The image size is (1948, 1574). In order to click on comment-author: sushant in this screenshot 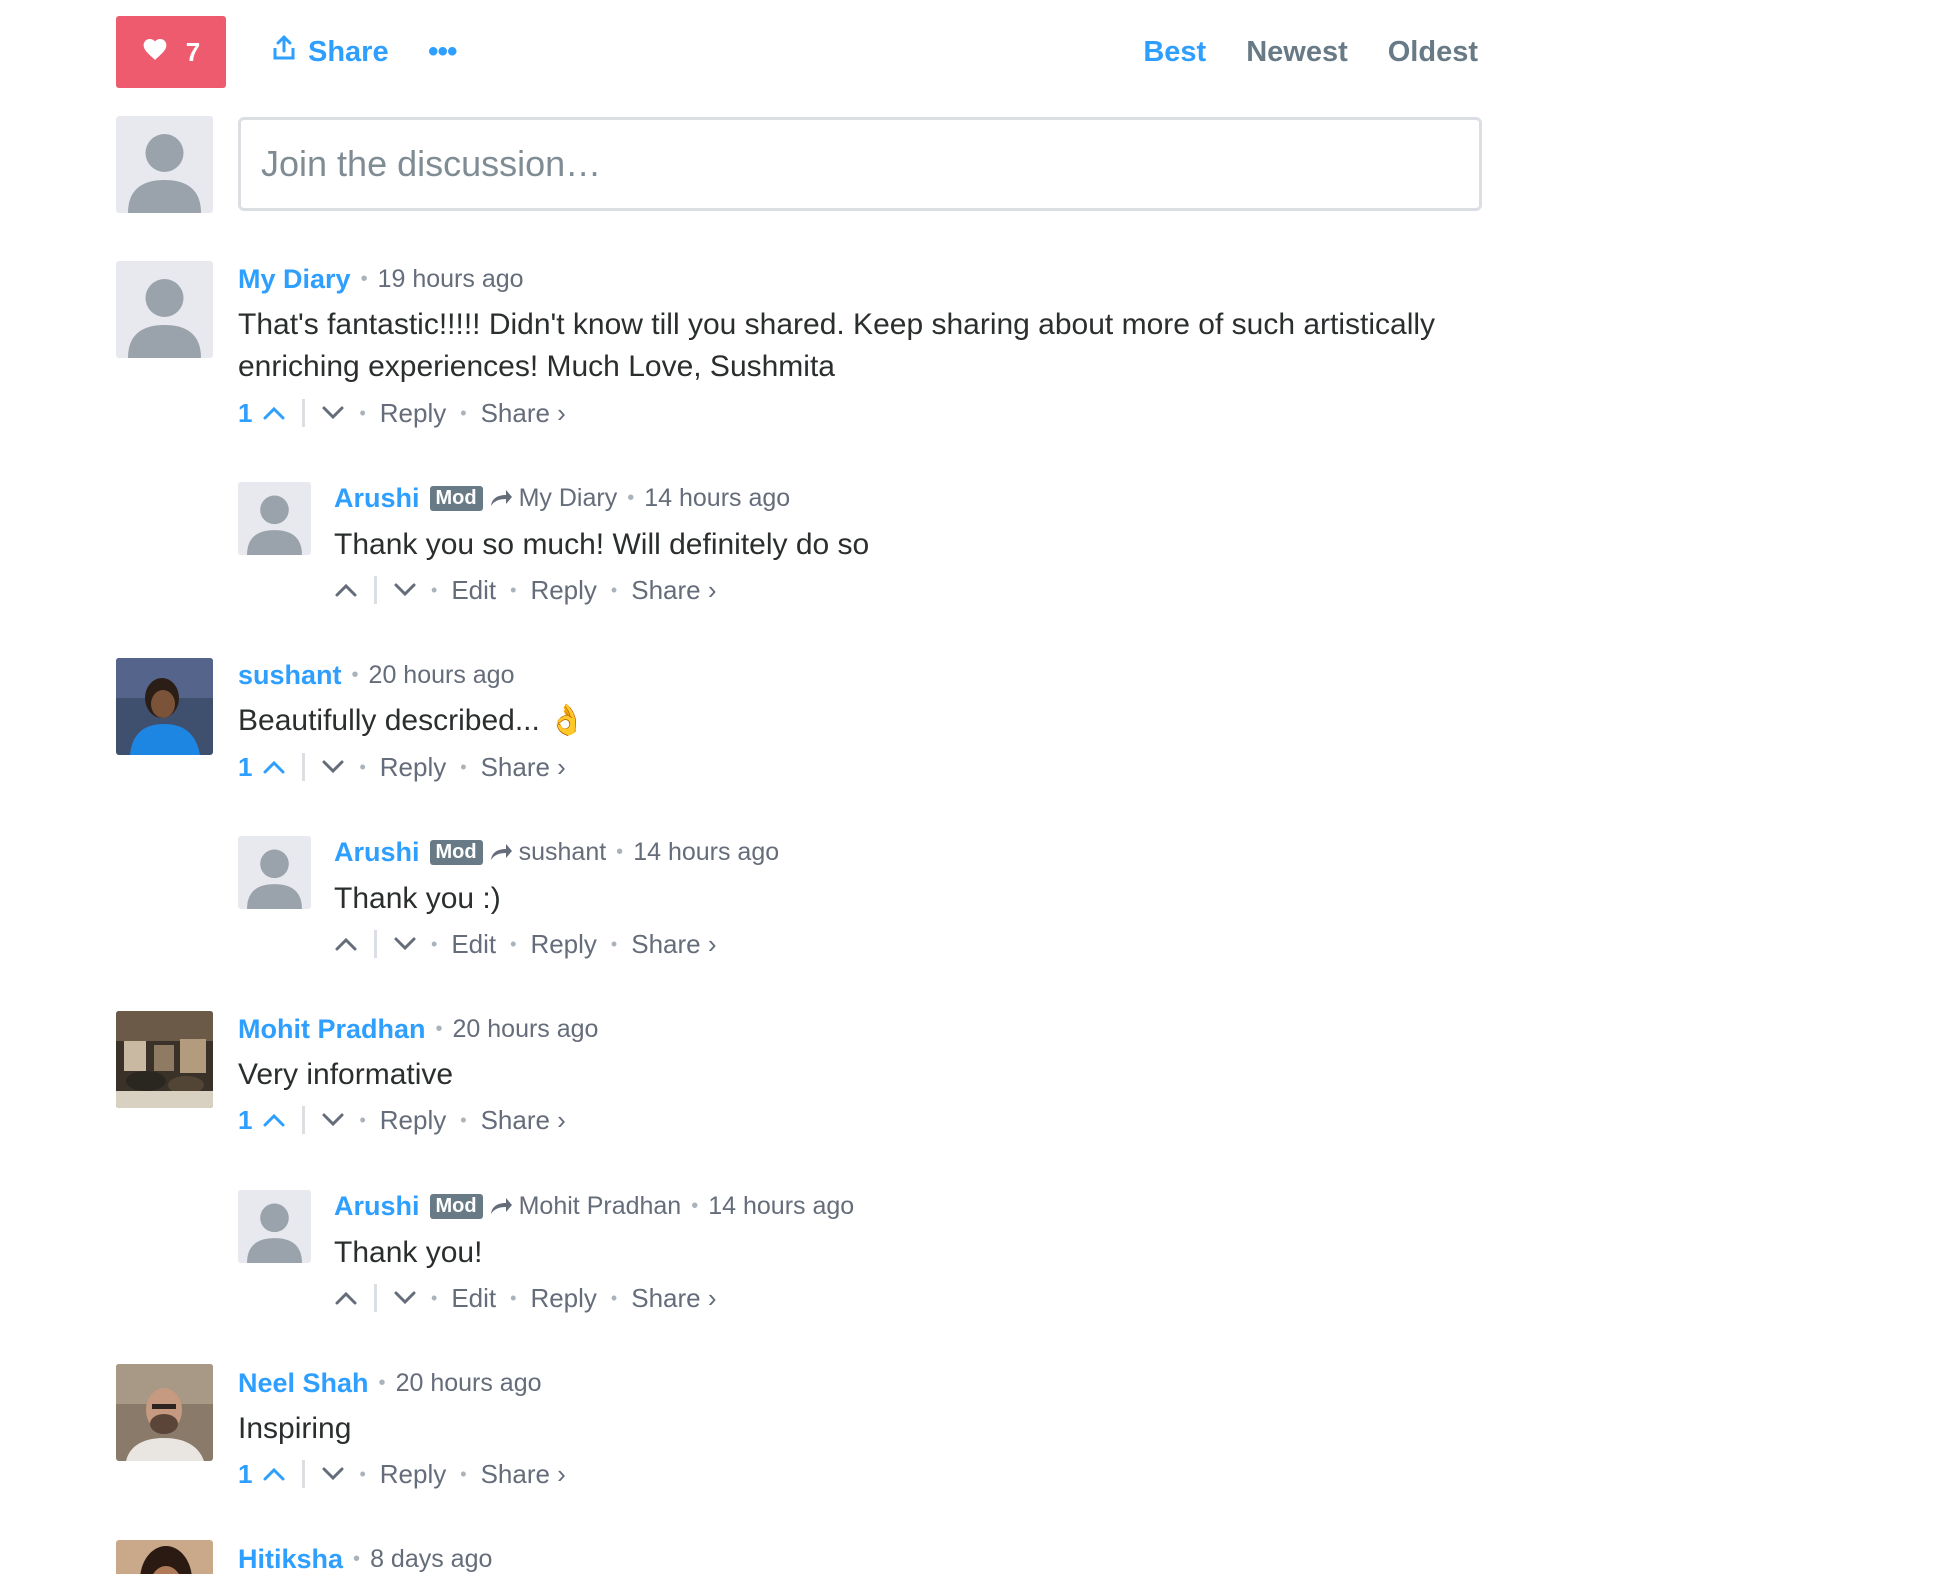, I will do `click(290, 675)`.